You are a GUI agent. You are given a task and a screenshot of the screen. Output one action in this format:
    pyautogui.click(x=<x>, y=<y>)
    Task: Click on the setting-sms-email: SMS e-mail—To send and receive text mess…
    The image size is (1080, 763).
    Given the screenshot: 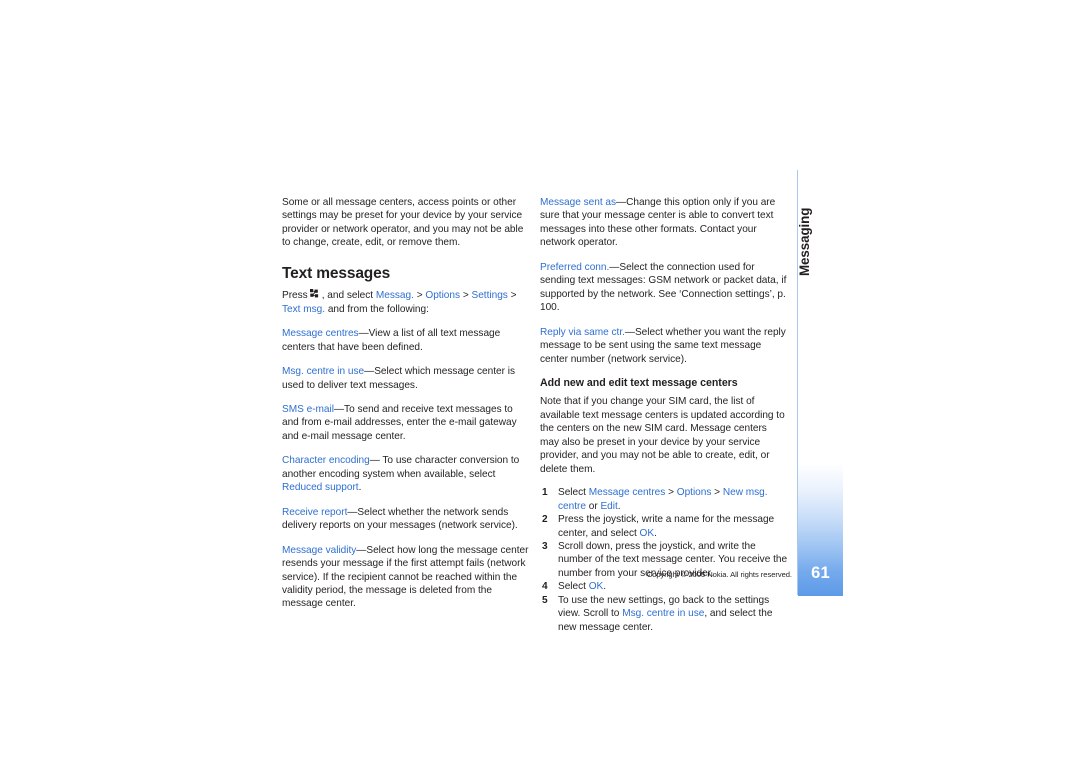 What is the action you would take?
    pyautogui.click(x=406, y=423)
    